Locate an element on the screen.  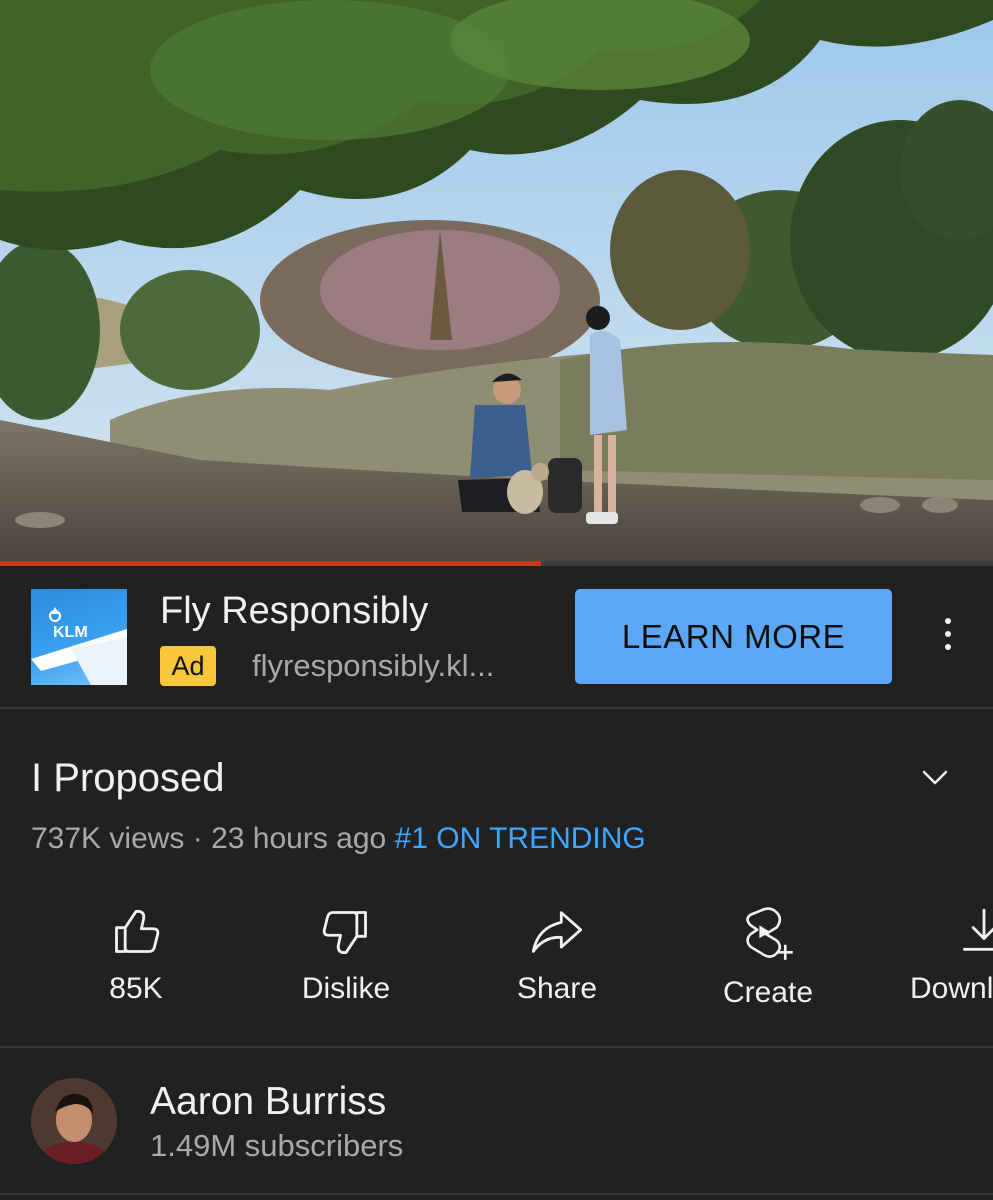
ad-thumbnail: KLM is located at coordinates (79, 637).